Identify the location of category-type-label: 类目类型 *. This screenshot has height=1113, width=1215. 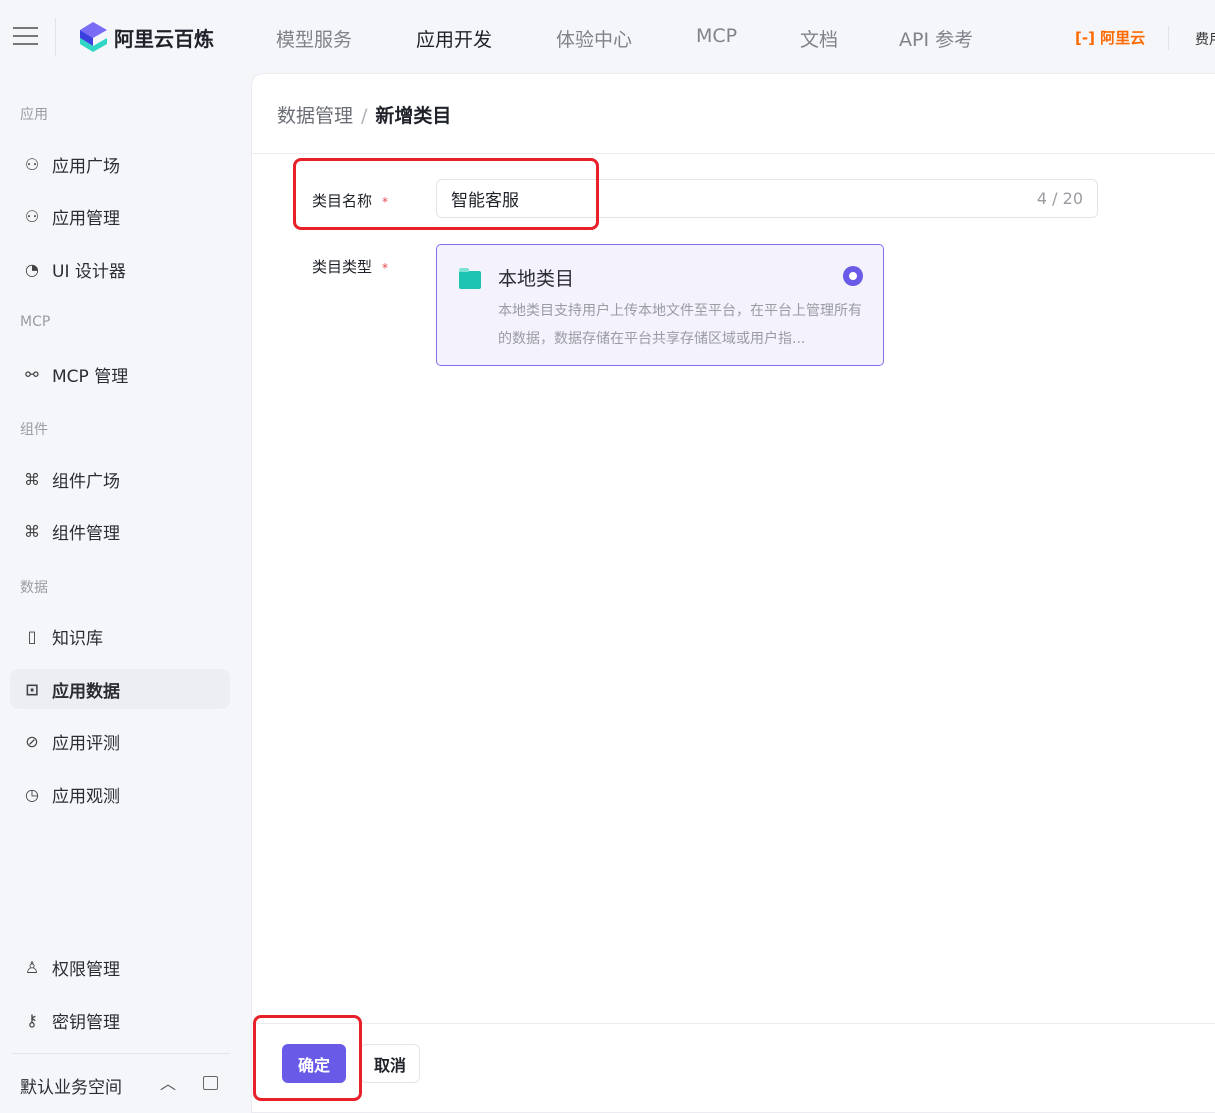
(350, 266).